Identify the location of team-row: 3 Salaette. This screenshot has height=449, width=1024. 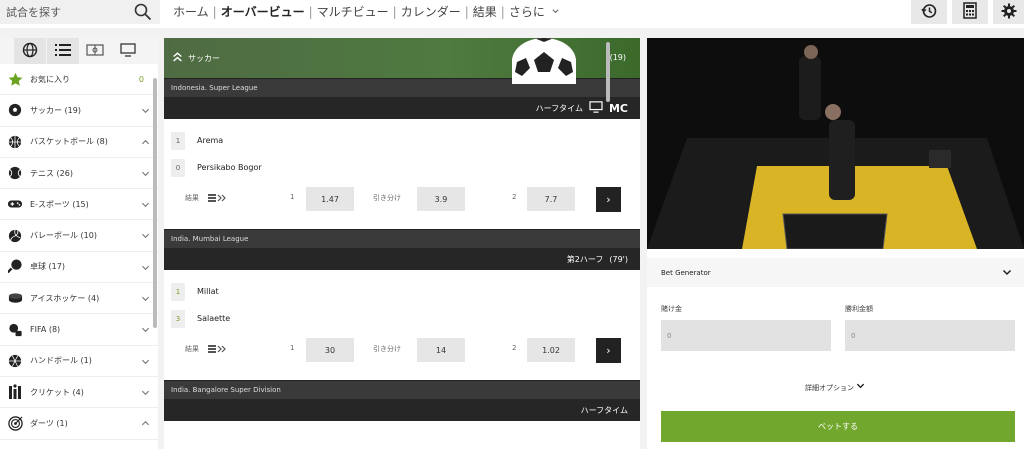
(402, 318).